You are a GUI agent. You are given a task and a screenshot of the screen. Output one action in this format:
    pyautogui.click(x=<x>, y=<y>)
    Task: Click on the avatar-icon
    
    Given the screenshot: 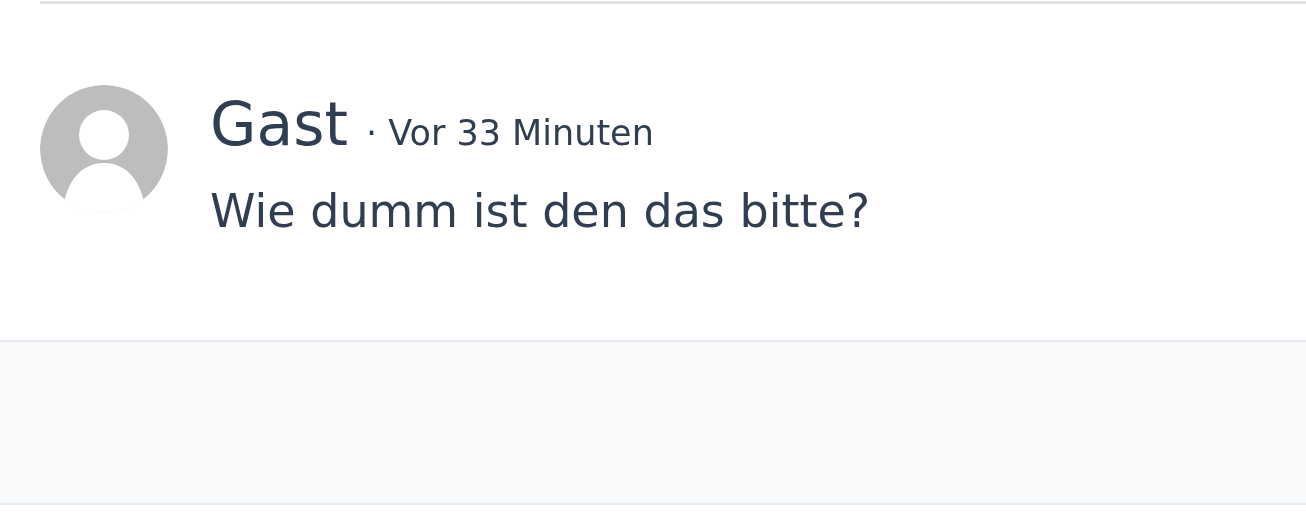 What is the action you would take?
    pyautogui.click(x=104, y=149)
    